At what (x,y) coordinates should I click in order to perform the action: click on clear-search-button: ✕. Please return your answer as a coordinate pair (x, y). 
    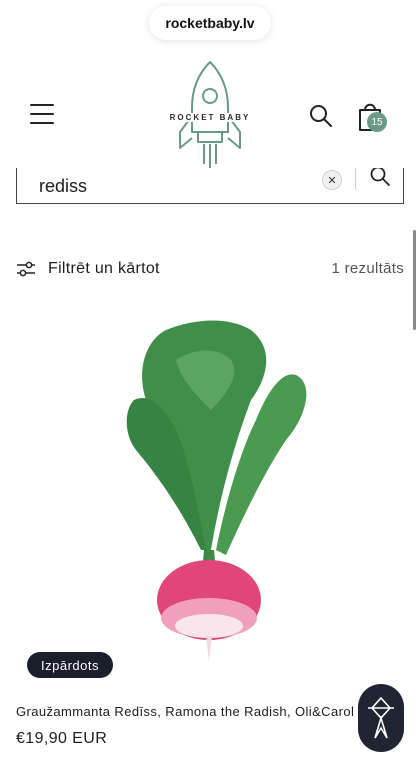
    Looking at the image, I should click on (332, 180).